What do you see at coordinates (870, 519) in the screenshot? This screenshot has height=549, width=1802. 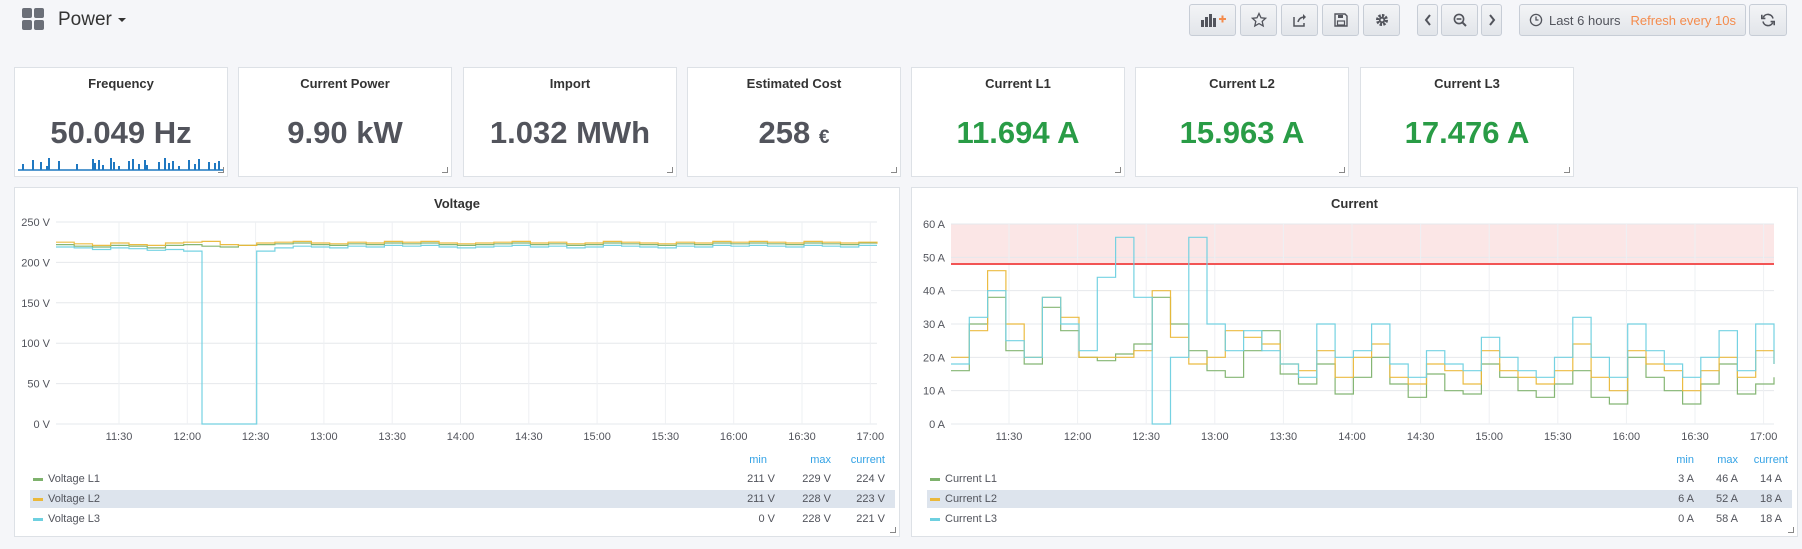 I see `legend-current: 221 V` at bounding box center [870, 519].